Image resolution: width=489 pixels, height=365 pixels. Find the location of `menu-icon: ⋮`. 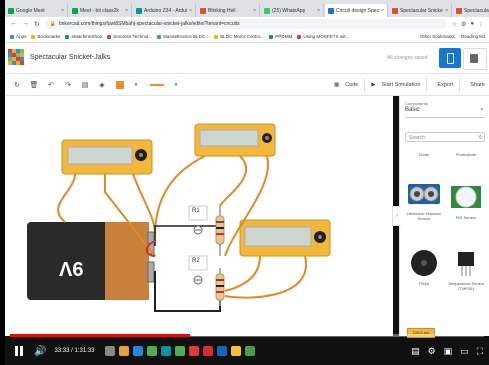

menu-icon: ⋮ is located at coordinates (481, 24).